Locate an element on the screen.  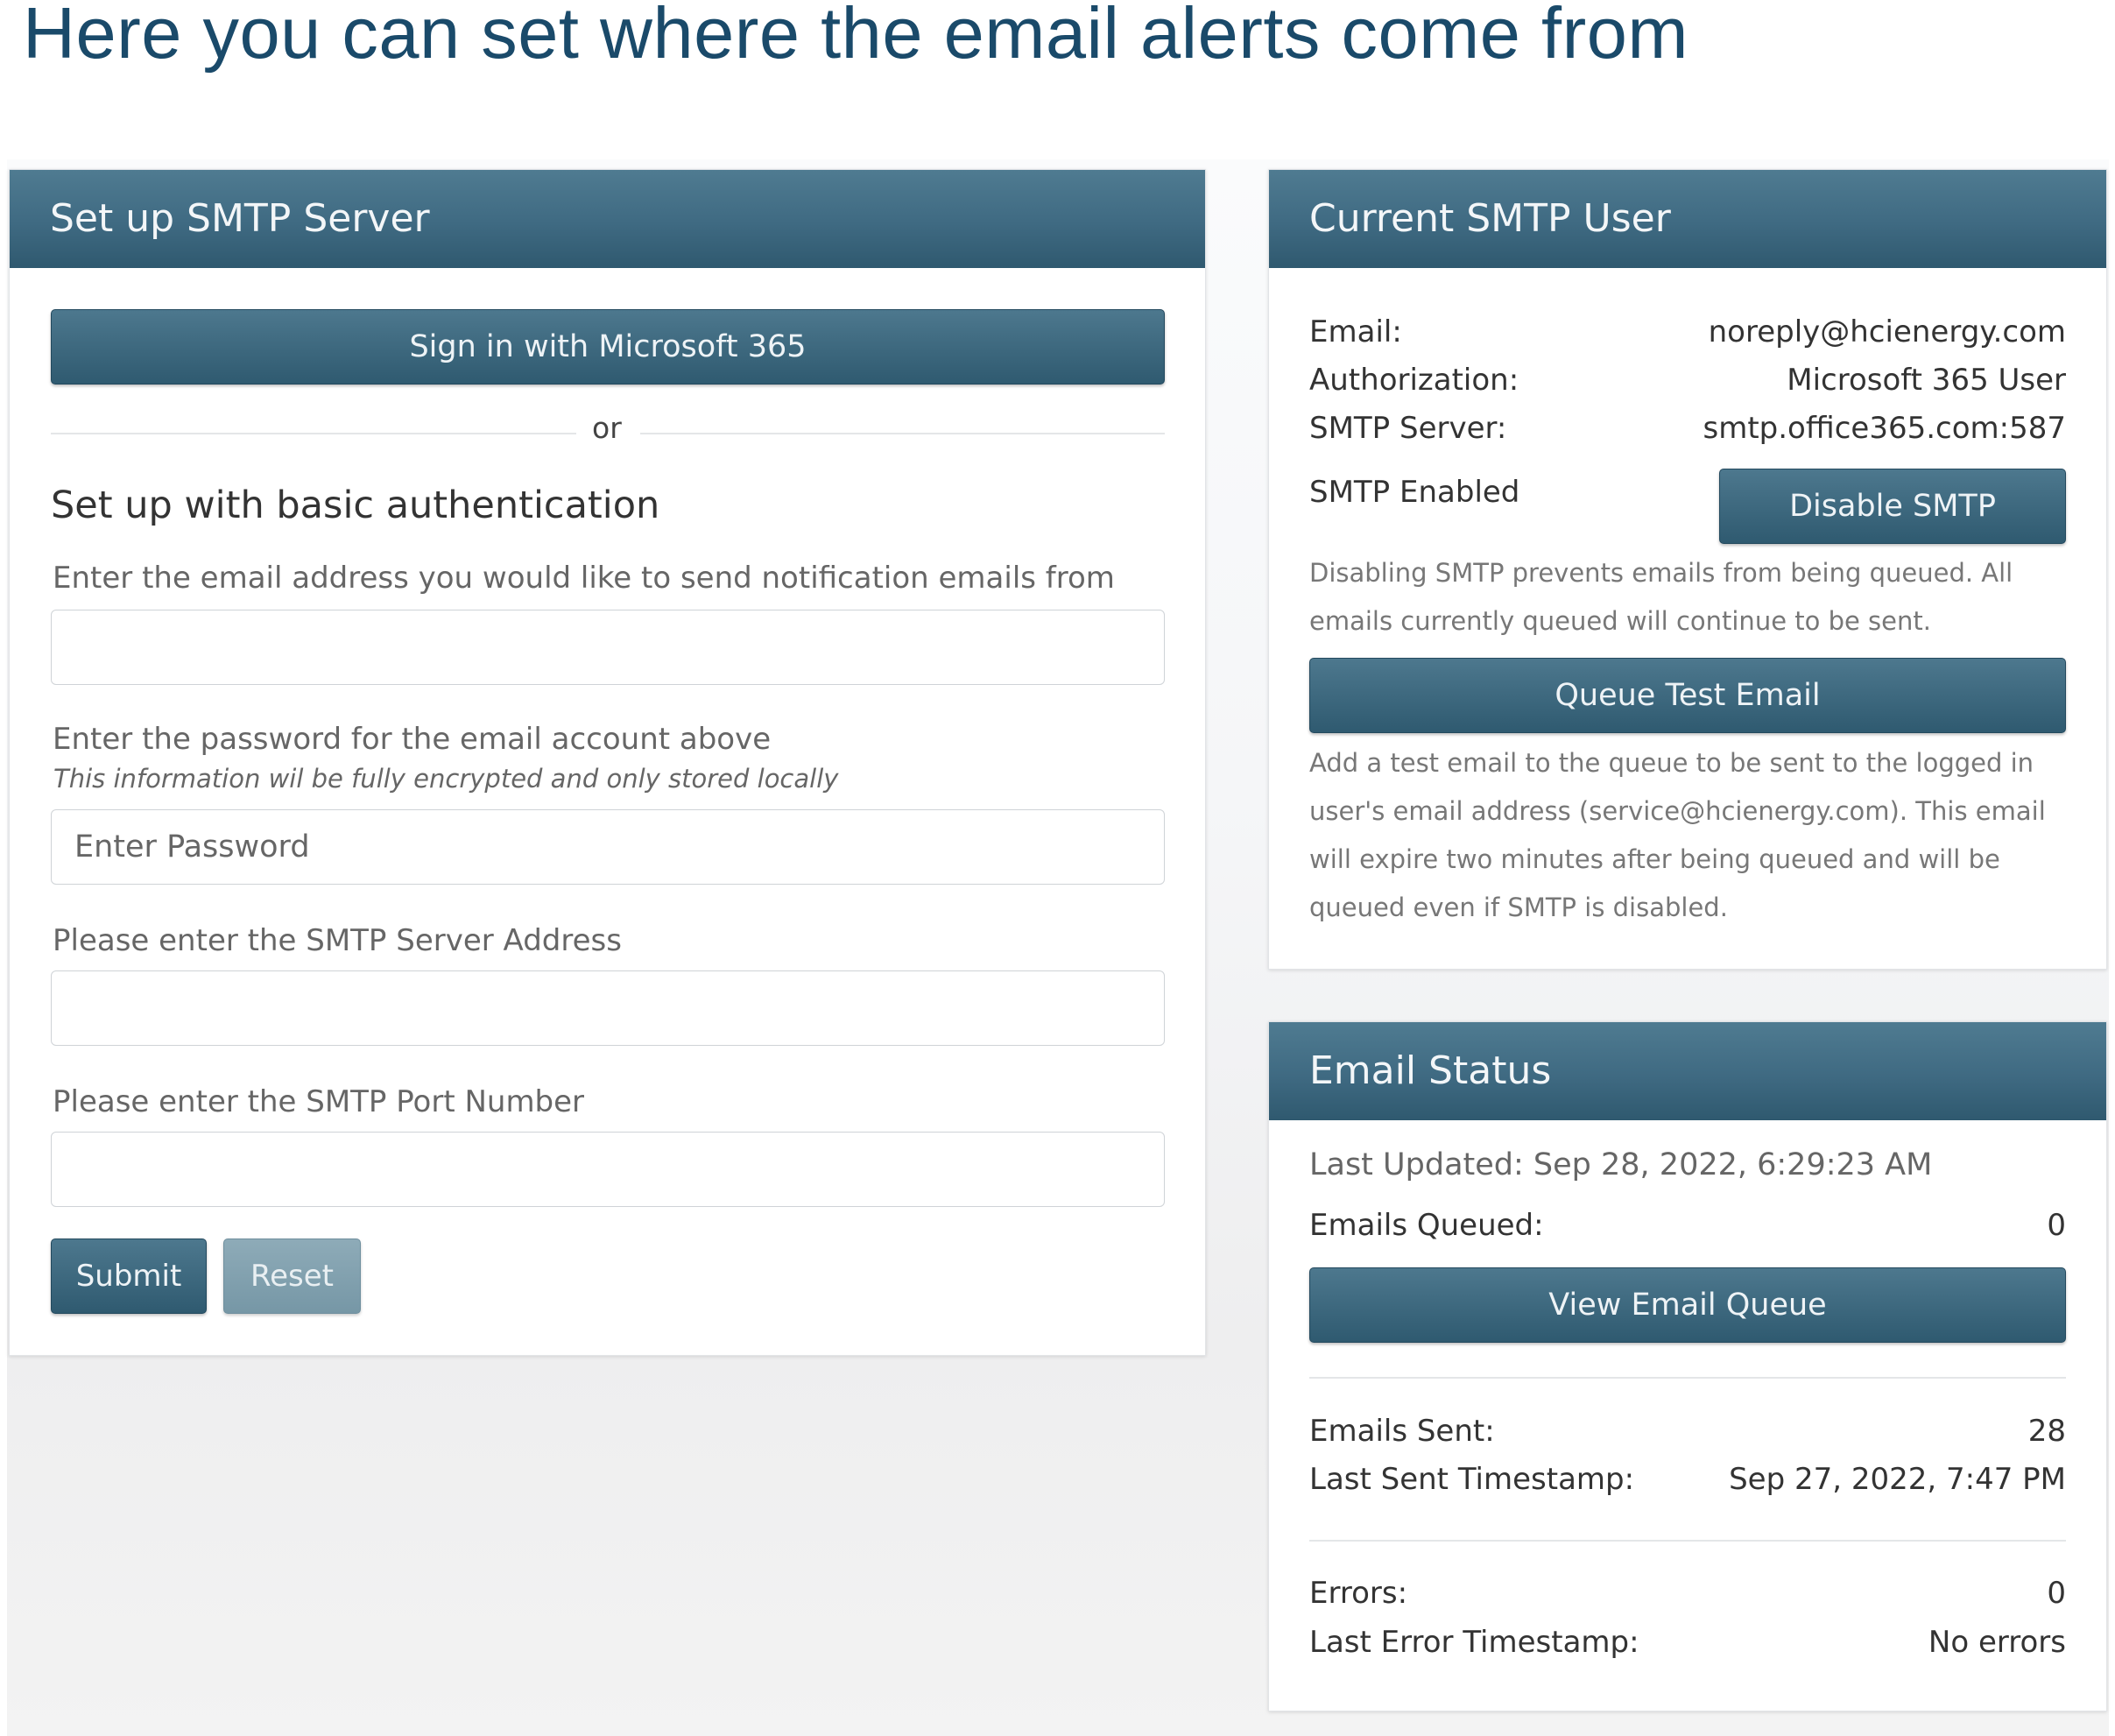
authorization-label: Authorization: is located at coordinates (1414, 380).